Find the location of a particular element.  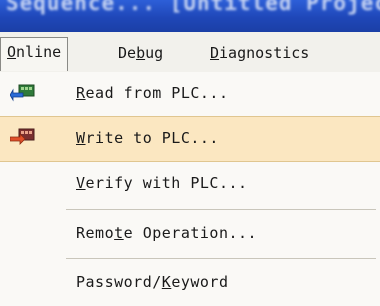

menu-debug-text-pre: De is located at coordinates (127, 53).